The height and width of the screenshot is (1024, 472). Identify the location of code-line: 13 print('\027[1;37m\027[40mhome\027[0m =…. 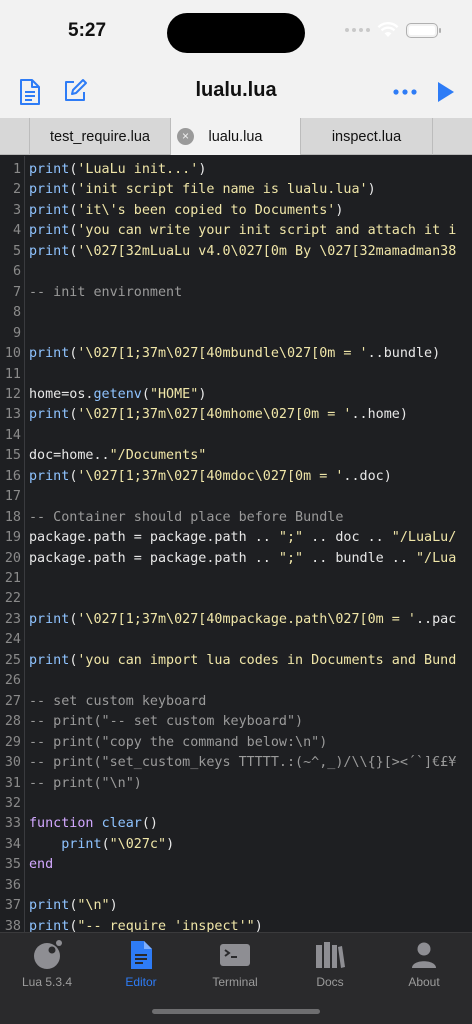
(236, 415).